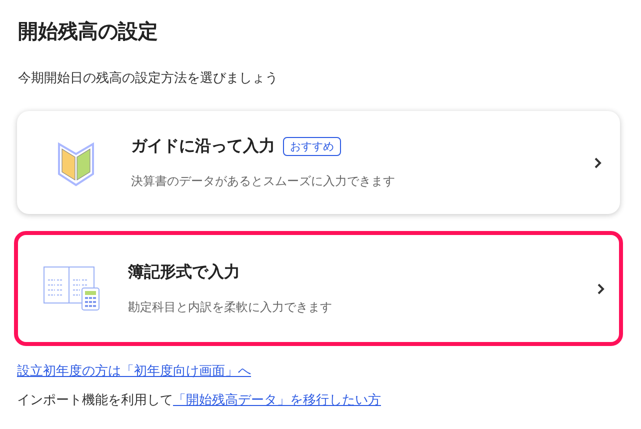  Describe the element at coordinates (203, 146) in the screenshot. I see `option-title: ガイドに沿って入力` at that location.